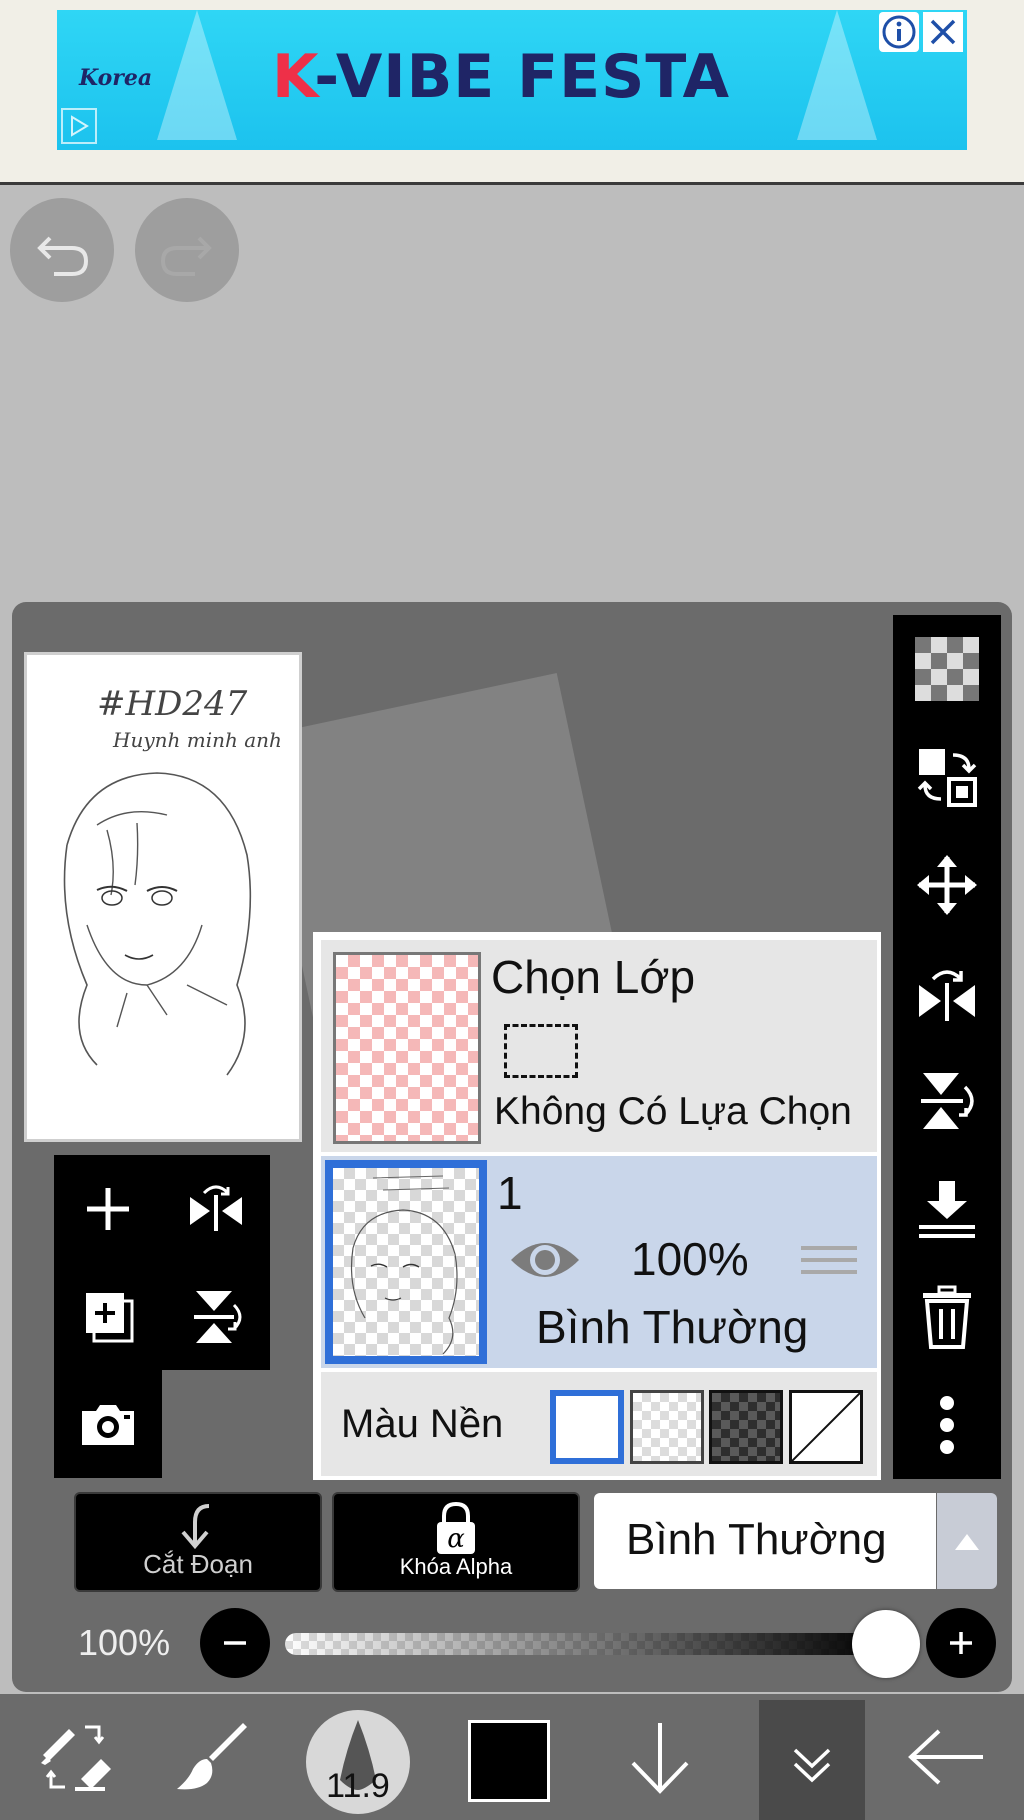  What do you see at coordinates (593, 977) in the screenshot?
I see `selection-layer-title: Chọn Lớp` at bounding box center [593, 977].